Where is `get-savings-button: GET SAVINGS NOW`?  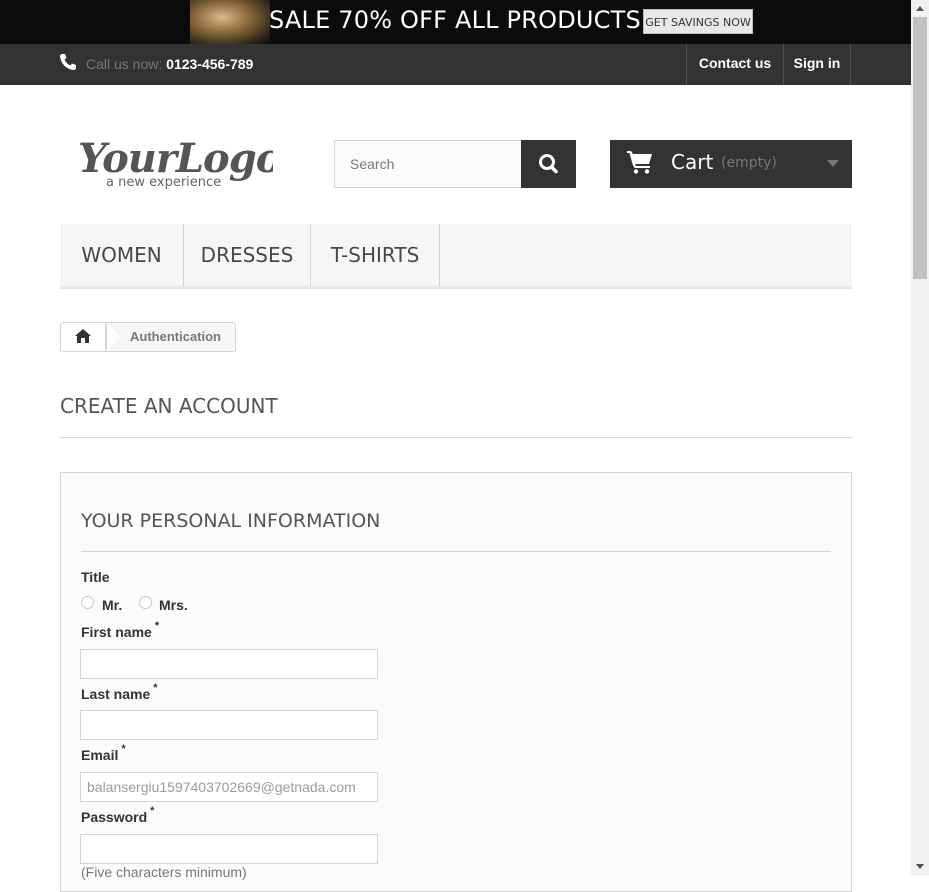 get-savings-button: GET SAVINGS NOW is located at coordinates (698, 21).